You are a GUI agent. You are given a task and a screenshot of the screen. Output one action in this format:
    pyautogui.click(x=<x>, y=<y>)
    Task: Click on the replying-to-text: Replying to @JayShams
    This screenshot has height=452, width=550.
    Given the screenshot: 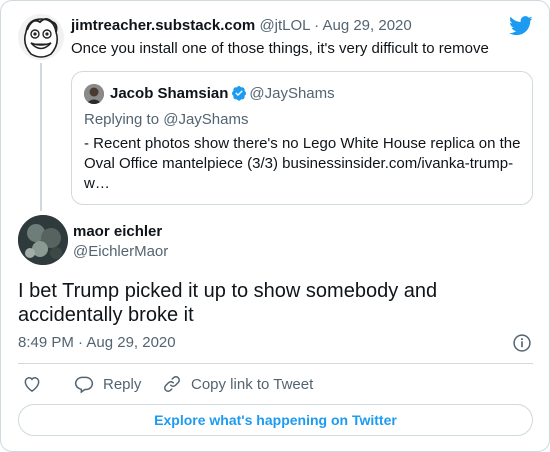 What is the action you would take?
    pyautogui.click(x=166, y=119)
    